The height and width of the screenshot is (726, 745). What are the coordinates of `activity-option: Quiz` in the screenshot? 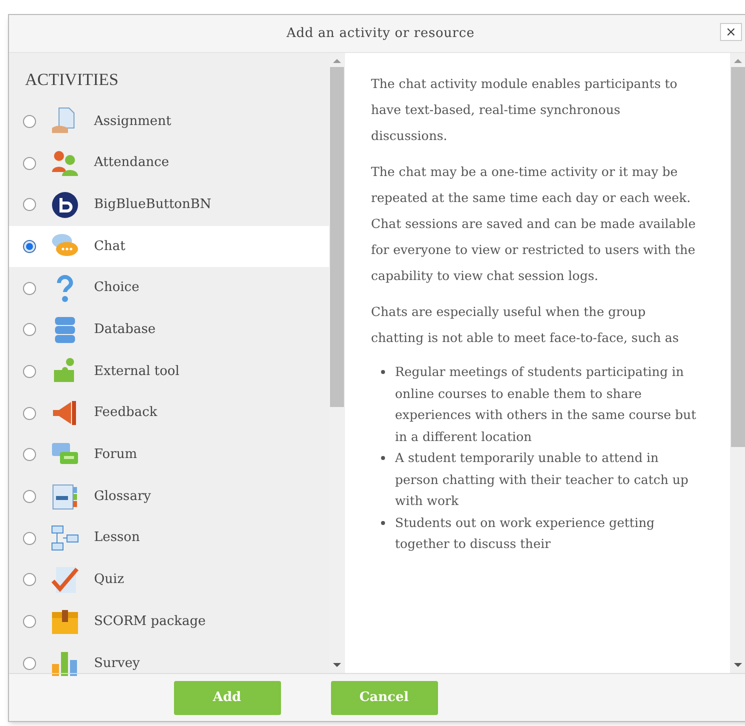 It's located at (169, 580).